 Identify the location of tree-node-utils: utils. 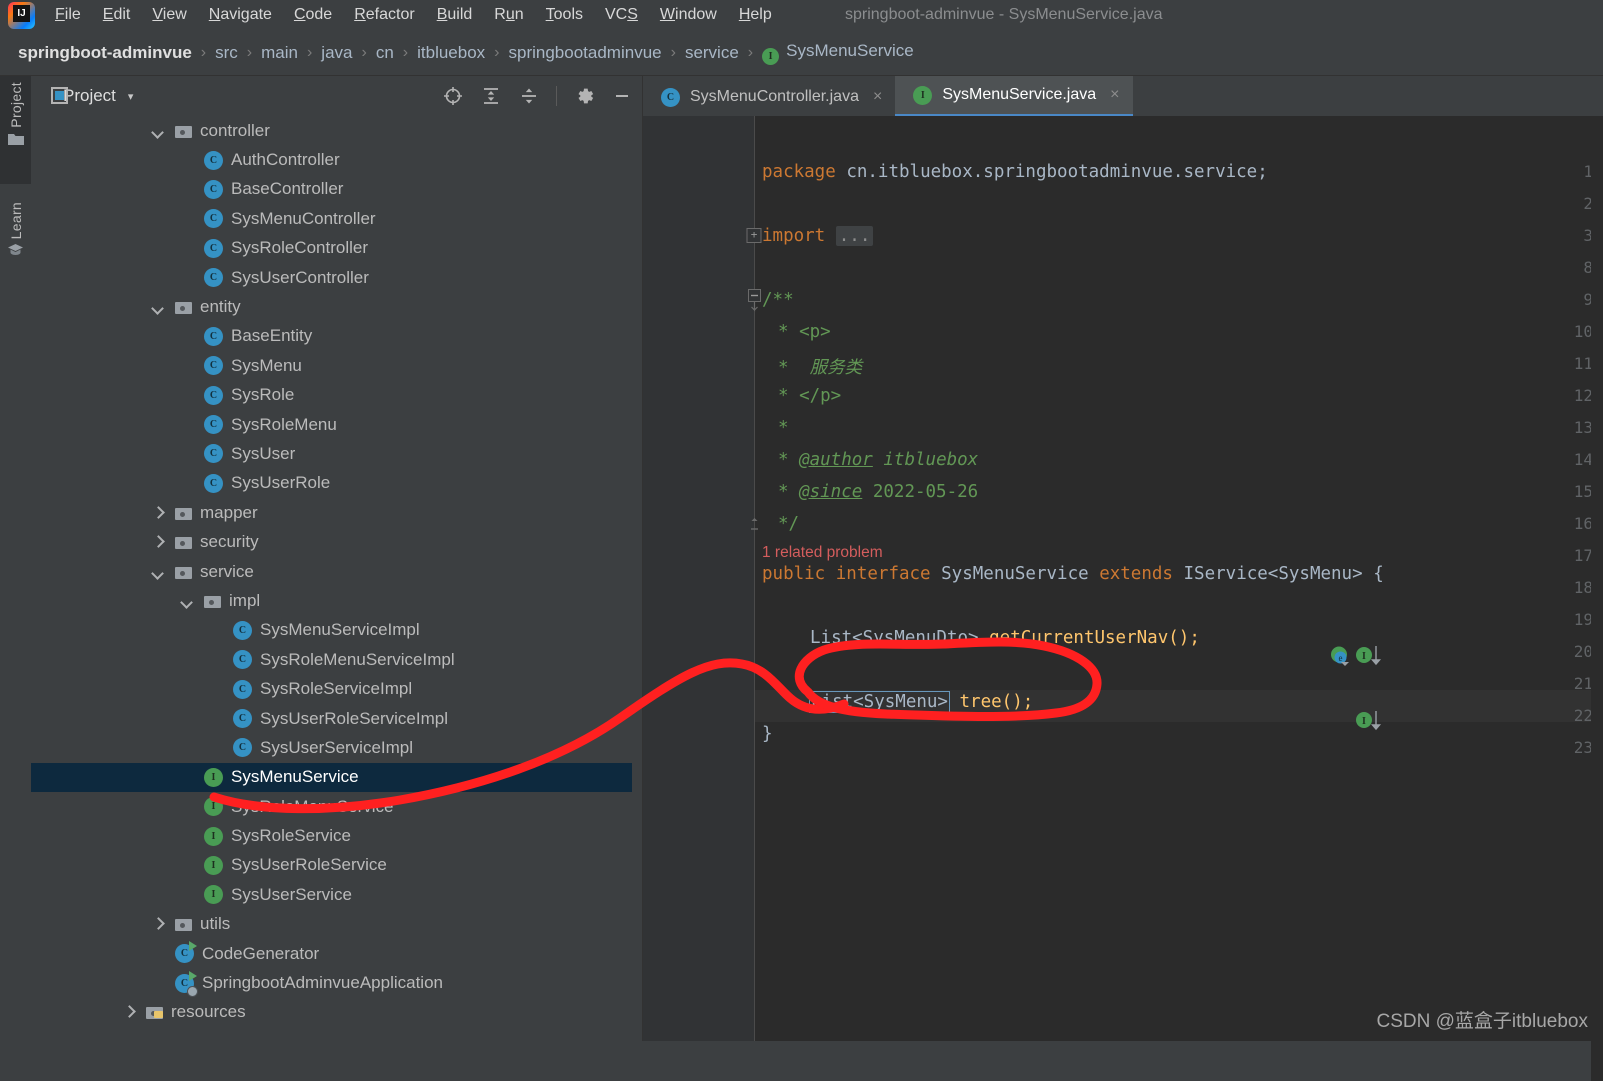
(331, 924).